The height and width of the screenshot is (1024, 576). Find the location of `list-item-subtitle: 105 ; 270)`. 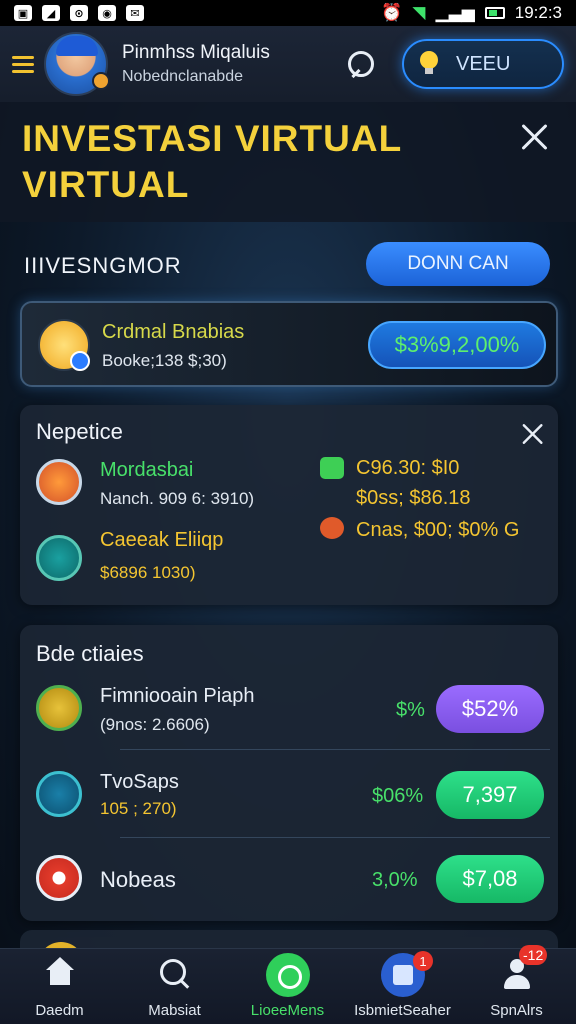

list-item-subtitle: 105 ; 270) is located at coordinates (138, 808).